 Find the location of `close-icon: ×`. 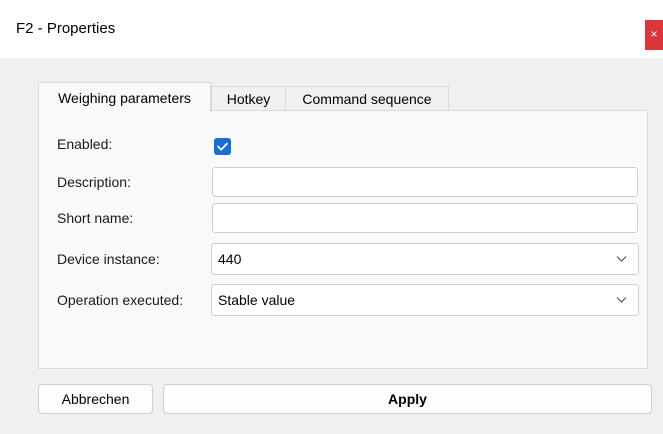

close-icon: × is located at coordinates (654, 34).